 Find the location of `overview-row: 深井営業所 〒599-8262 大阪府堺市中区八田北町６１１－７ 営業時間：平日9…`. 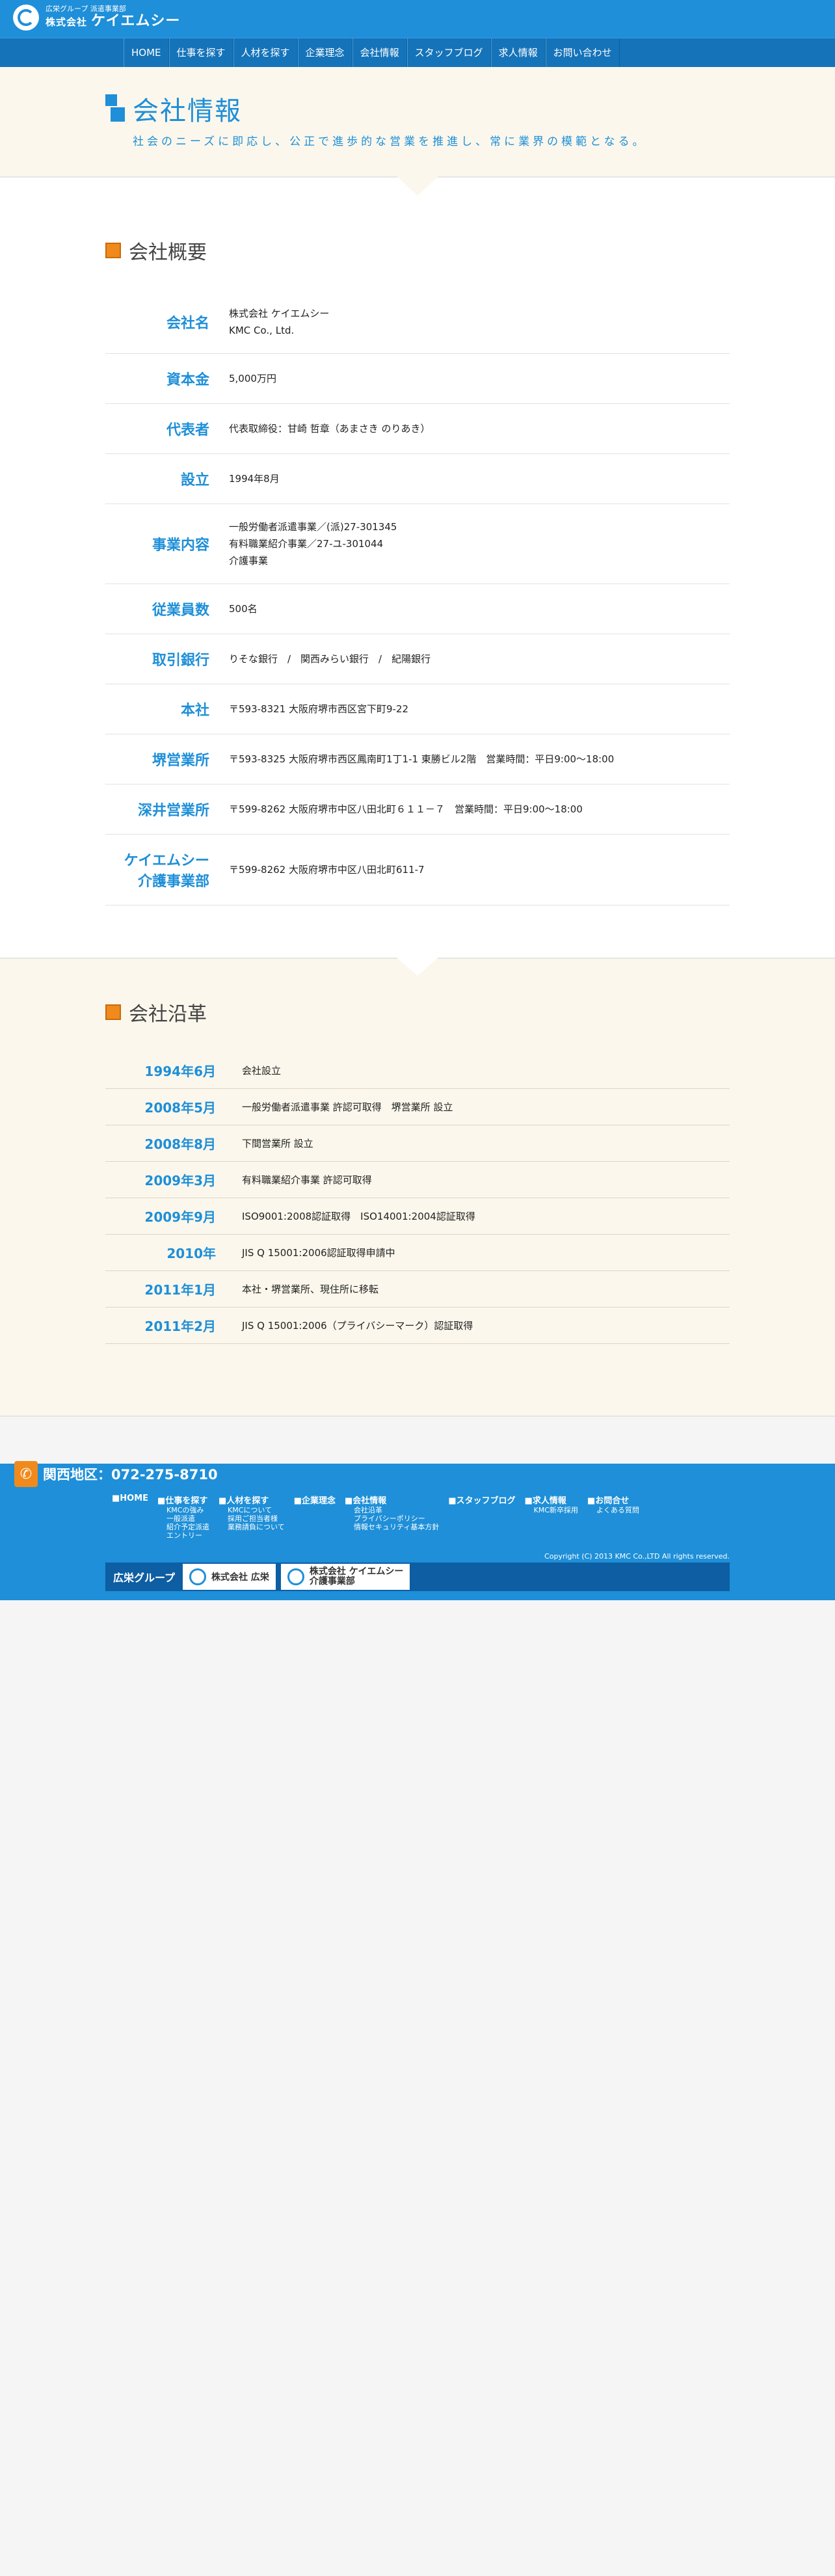

overview-row: 深井営業所 〒599-8262 大阪府堺市中区八田北町６１１－７ 営業時間：平日9… is located at coordinates (417, 810).